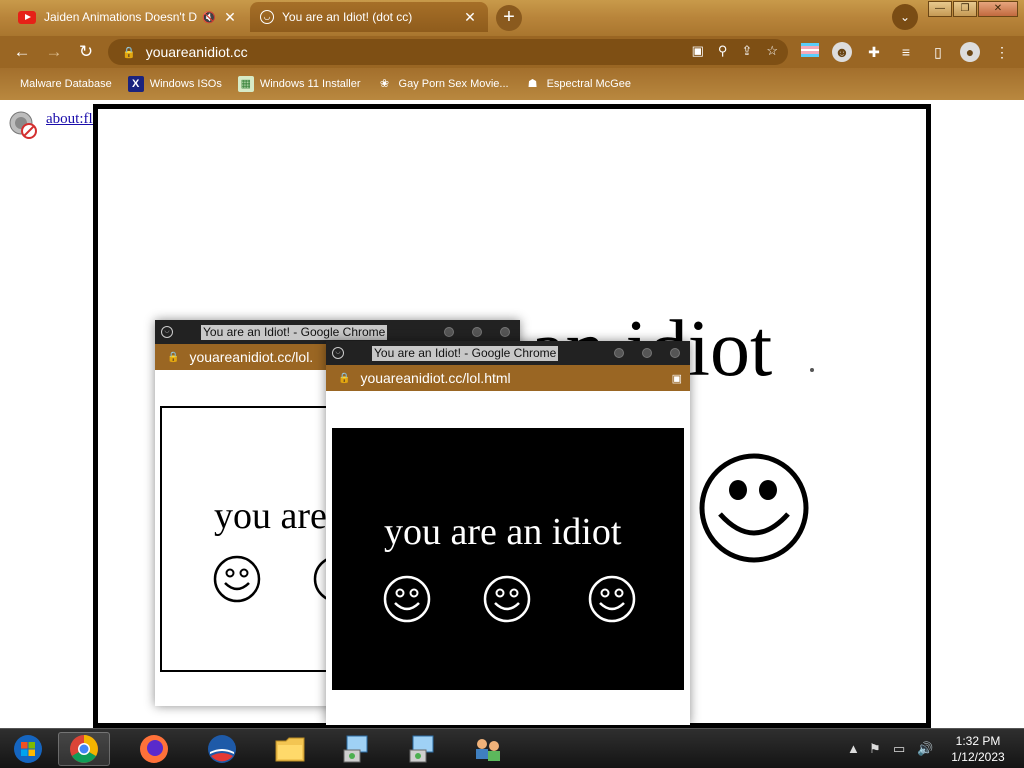  I want to click on taskbar-network-app, so click(488, 749).